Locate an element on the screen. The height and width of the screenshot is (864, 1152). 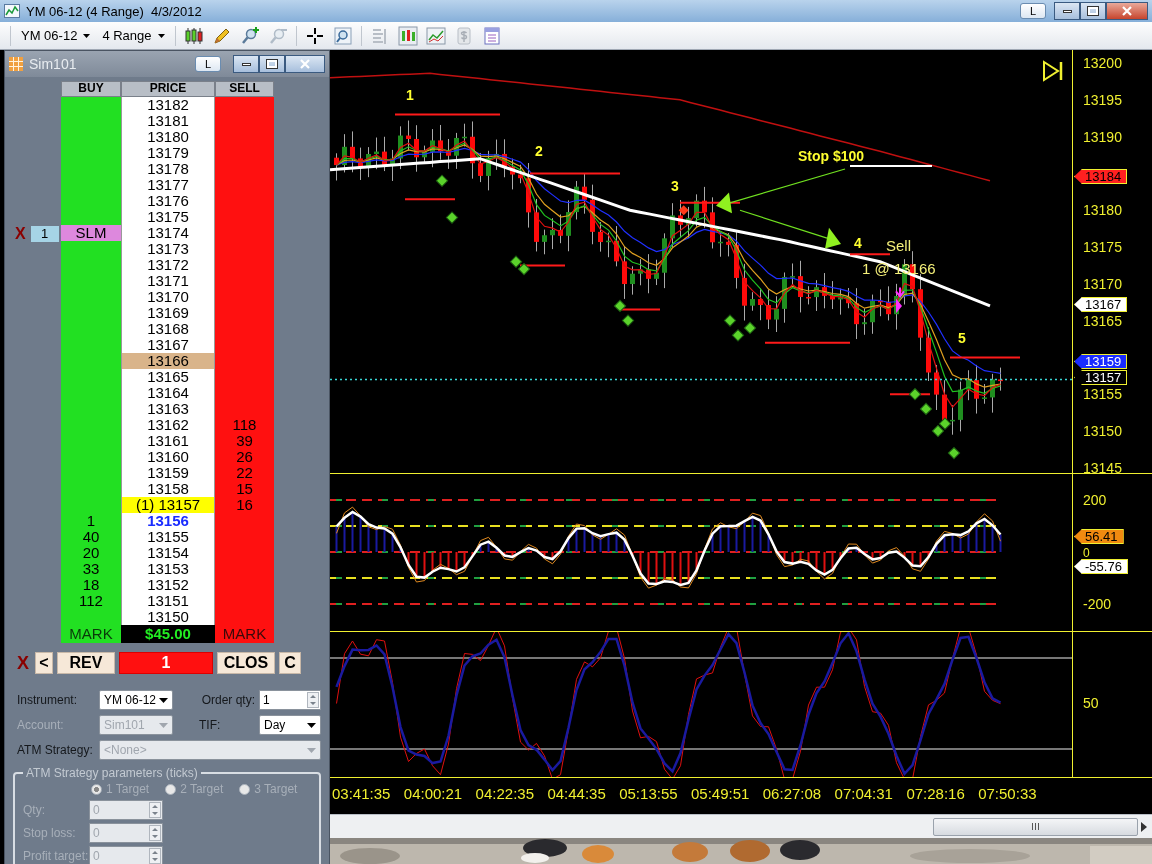
chart-annotation: 4 is located at coordinates (858, 243).